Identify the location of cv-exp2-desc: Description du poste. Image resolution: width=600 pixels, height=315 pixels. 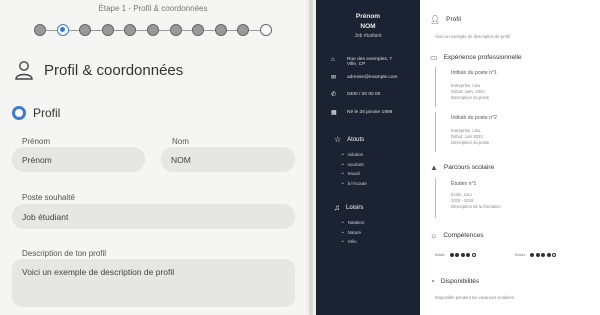
(470, 142).